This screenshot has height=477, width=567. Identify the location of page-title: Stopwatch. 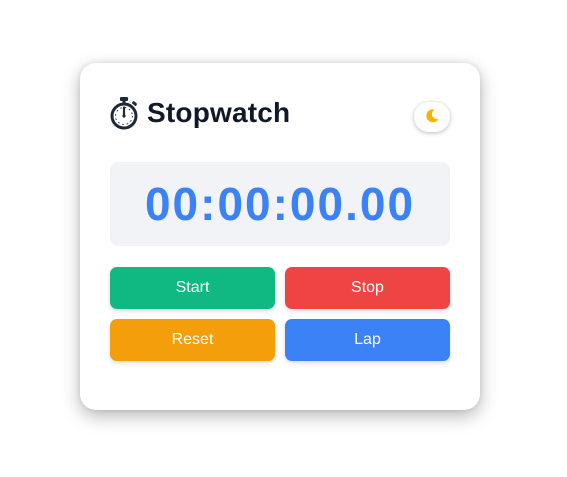
(219, 112).